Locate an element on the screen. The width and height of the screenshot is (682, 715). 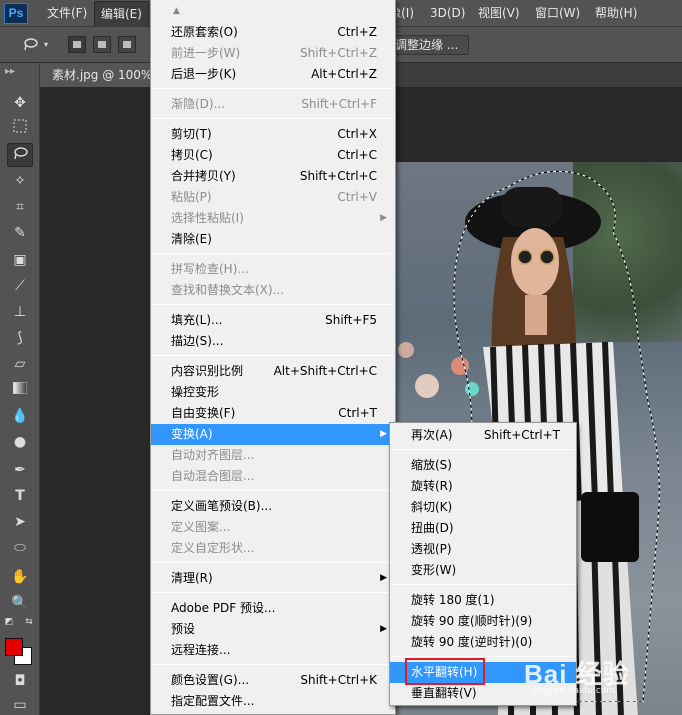
screen-mode-icon: ▭ is located at coordinates (20, 704).